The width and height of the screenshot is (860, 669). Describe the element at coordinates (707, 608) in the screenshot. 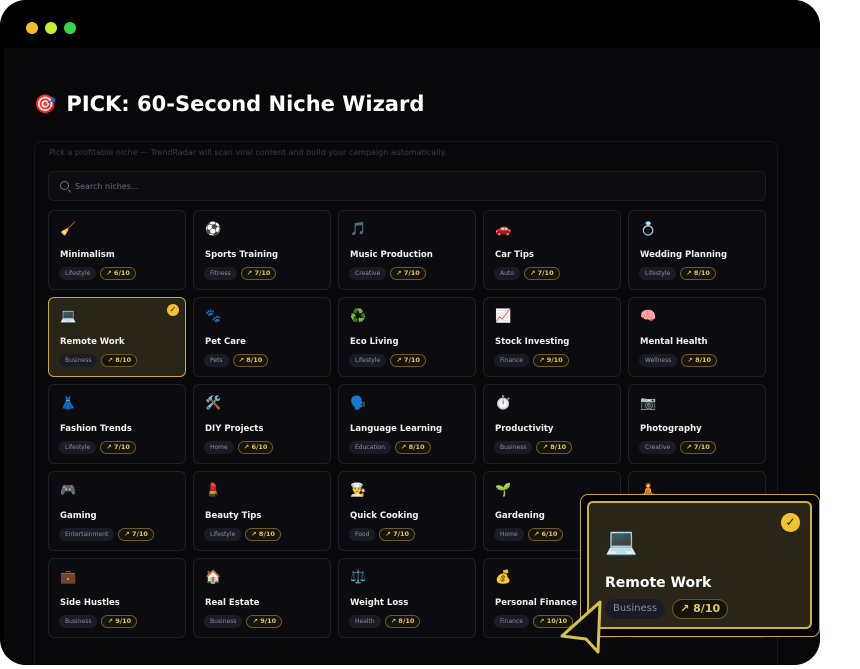

I see `zoomed-score-value: 8/10` at that location.